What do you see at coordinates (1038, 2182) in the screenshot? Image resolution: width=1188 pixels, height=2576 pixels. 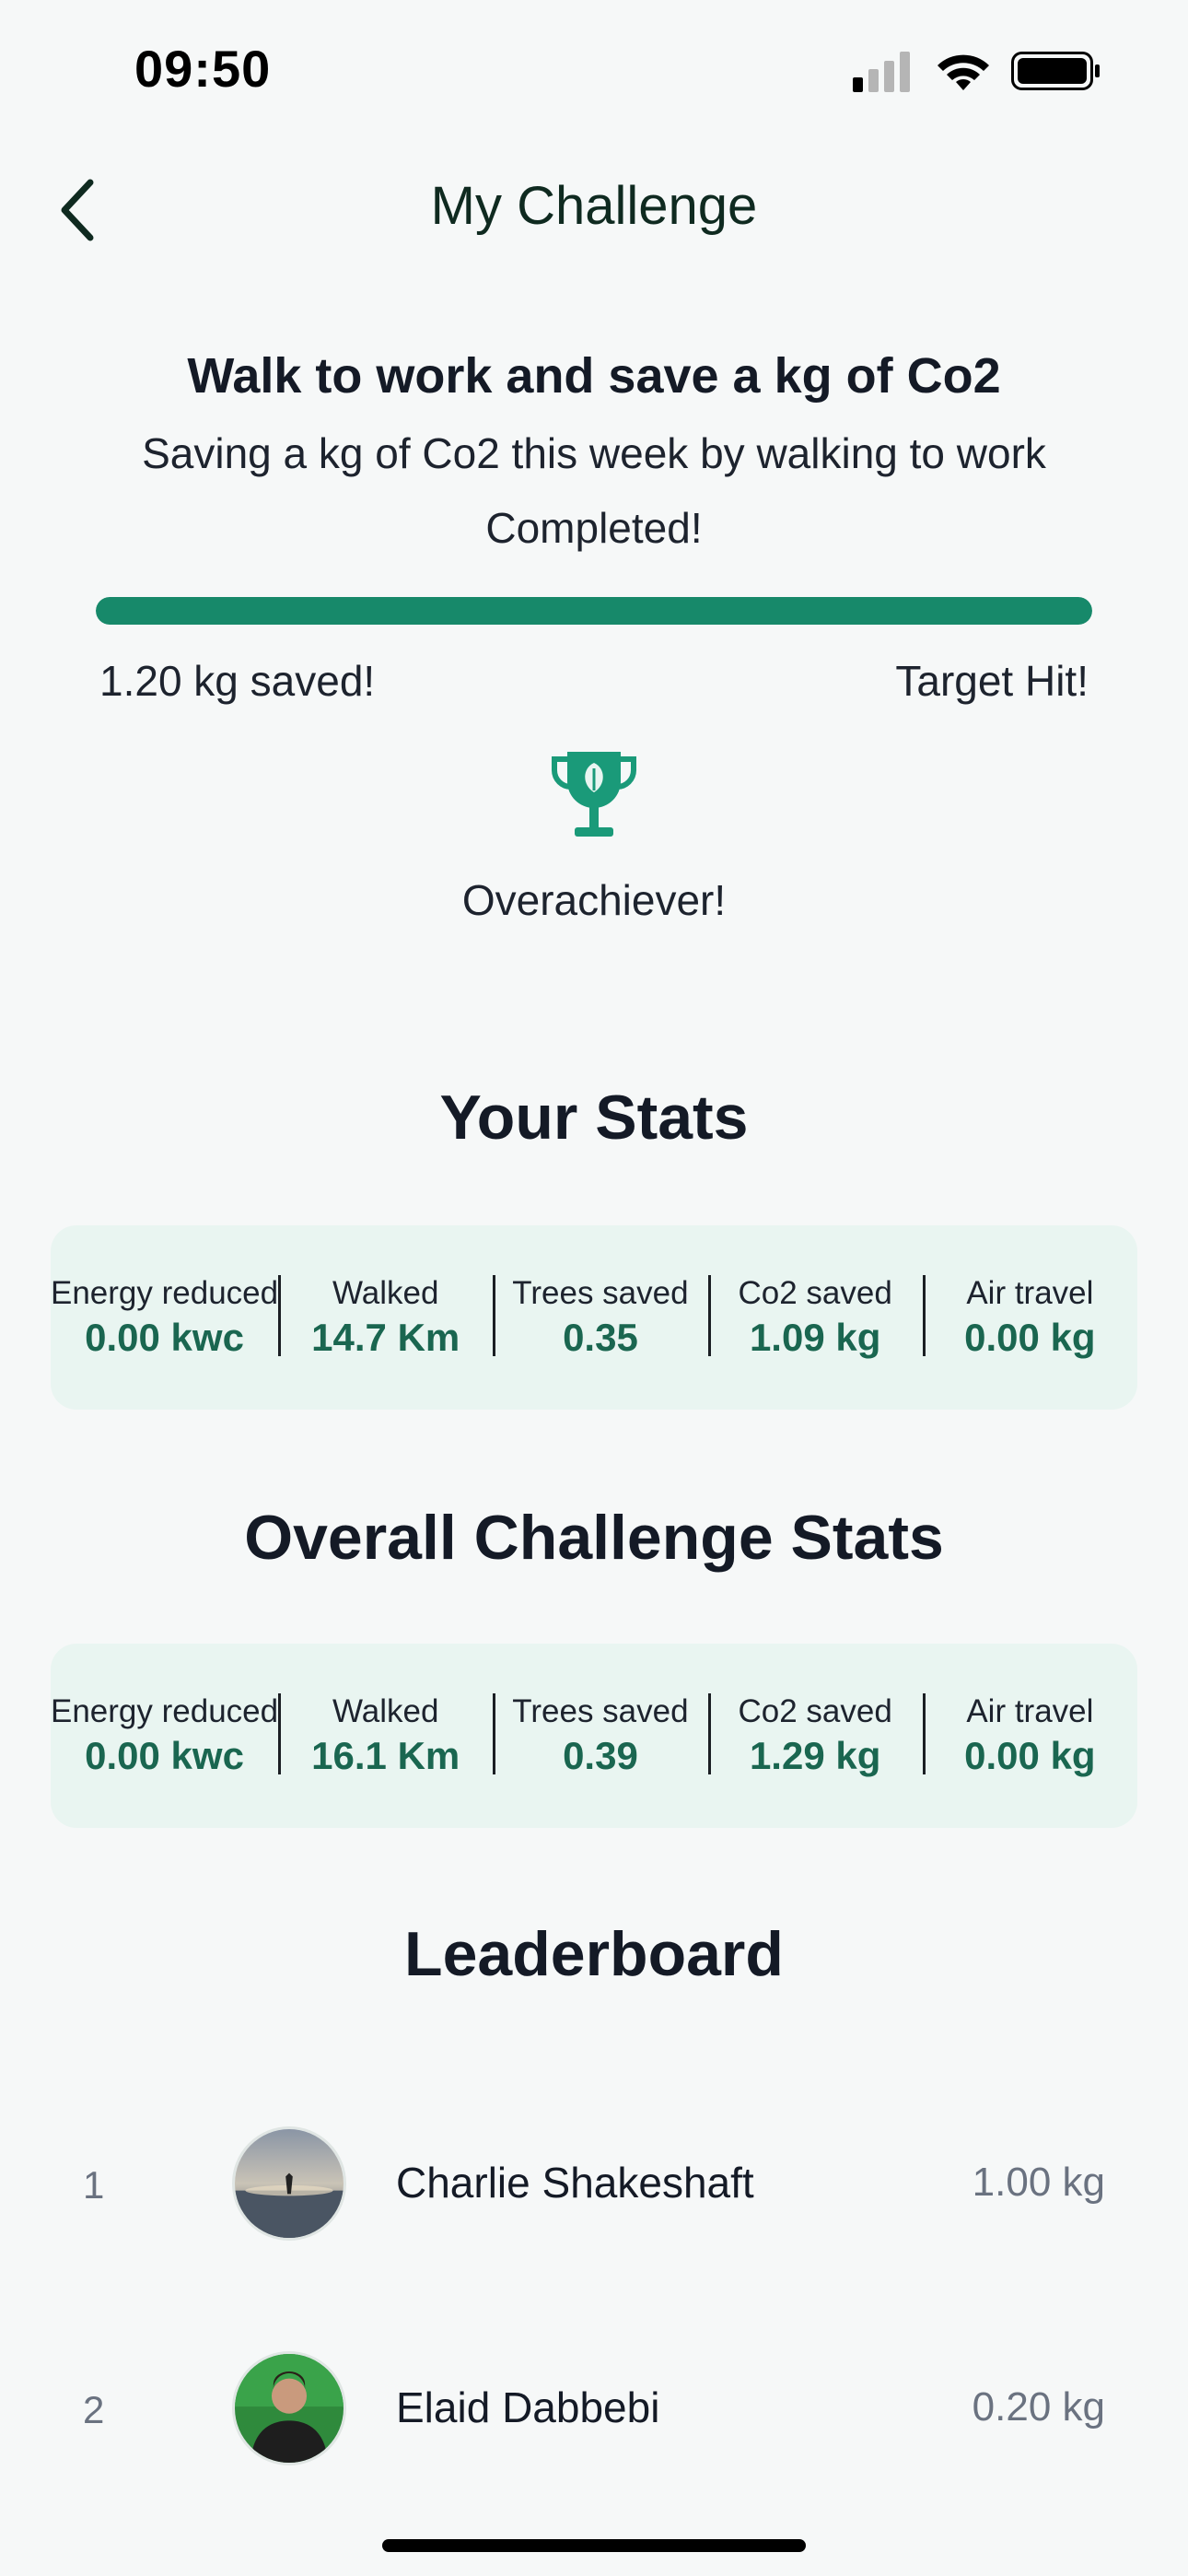 I see `leaderboard-value: 1.00 kg` at bounding box center [1038, 2182].